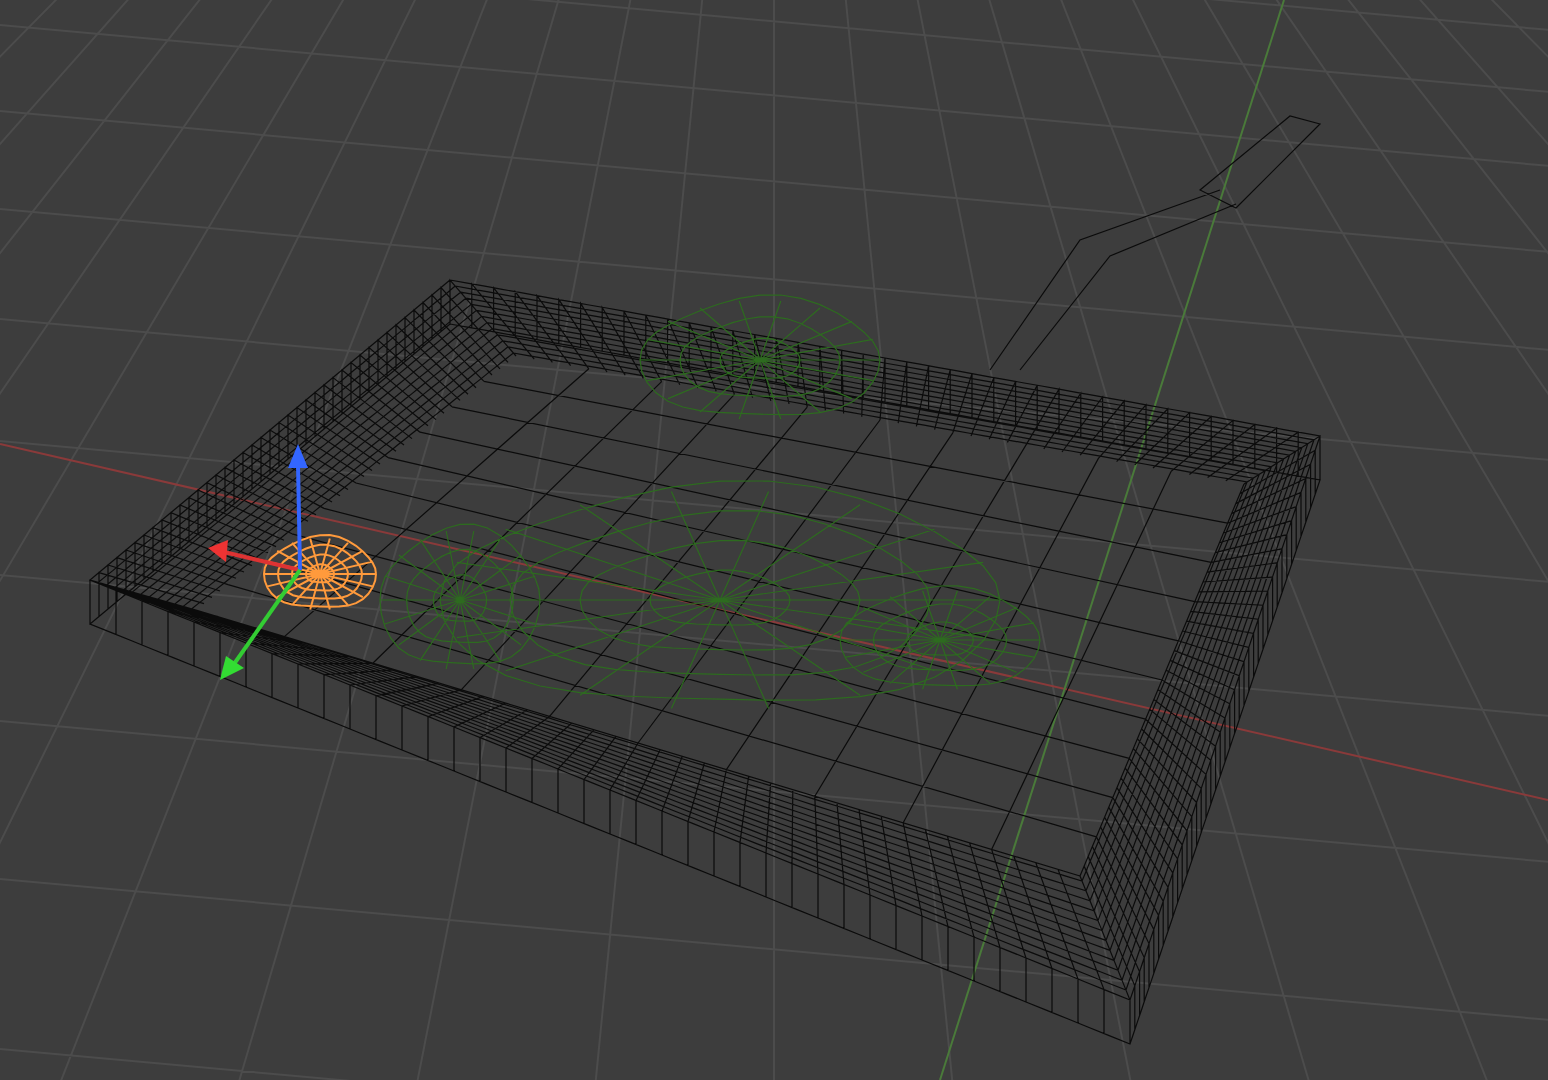  Describe the element at coordinates (258, 562) in the screenshot. I see `transform-gizmo-icon` at that location.